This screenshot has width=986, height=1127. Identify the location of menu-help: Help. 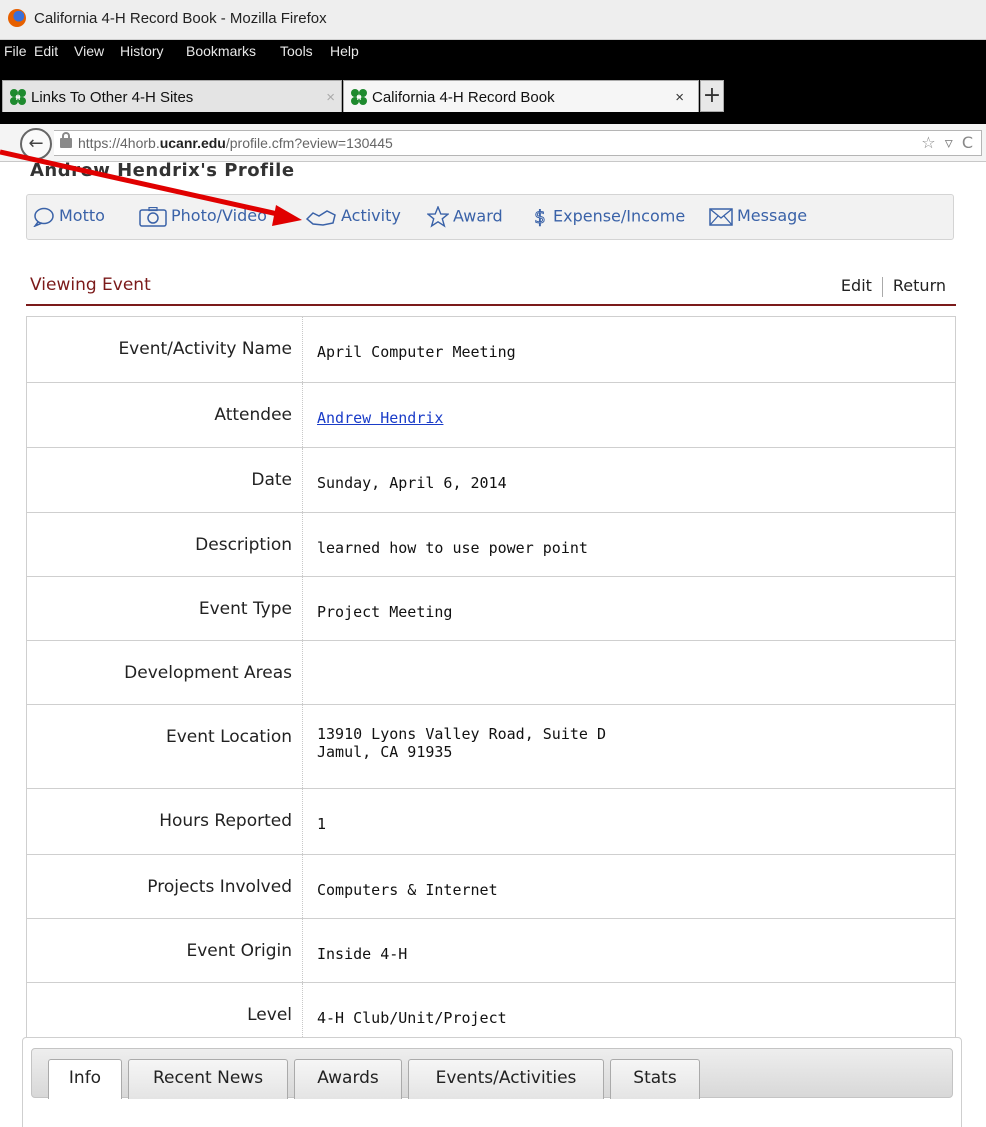
(344, 51).